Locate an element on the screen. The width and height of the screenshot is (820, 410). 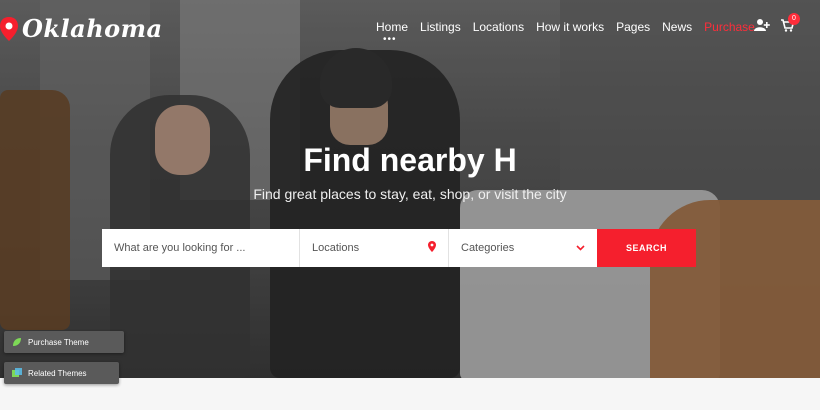
nav-item-home: Home is located at coordinates (392, 27).